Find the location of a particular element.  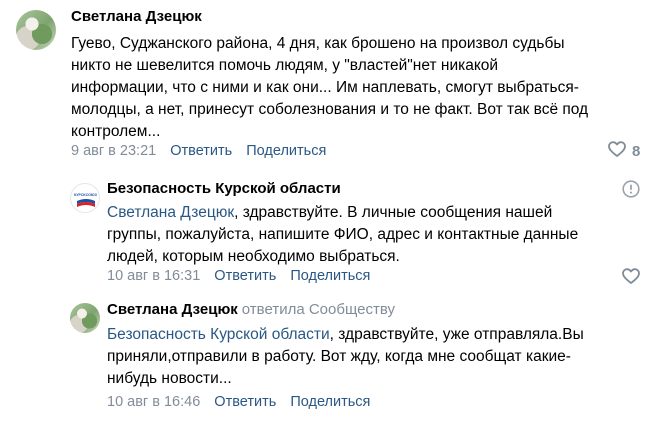

comment-meta: 10 авг в 16:31 Ответить Поделиться is located at coordinates (238, 276).